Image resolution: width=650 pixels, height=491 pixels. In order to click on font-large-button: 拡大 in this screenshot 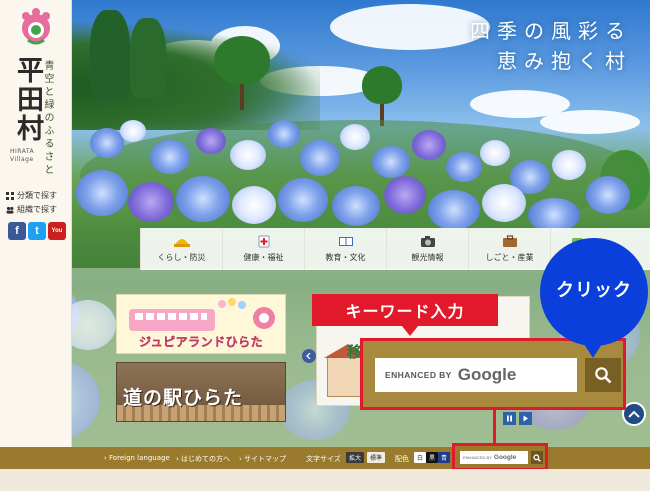, I will do `click(355, 457)`.